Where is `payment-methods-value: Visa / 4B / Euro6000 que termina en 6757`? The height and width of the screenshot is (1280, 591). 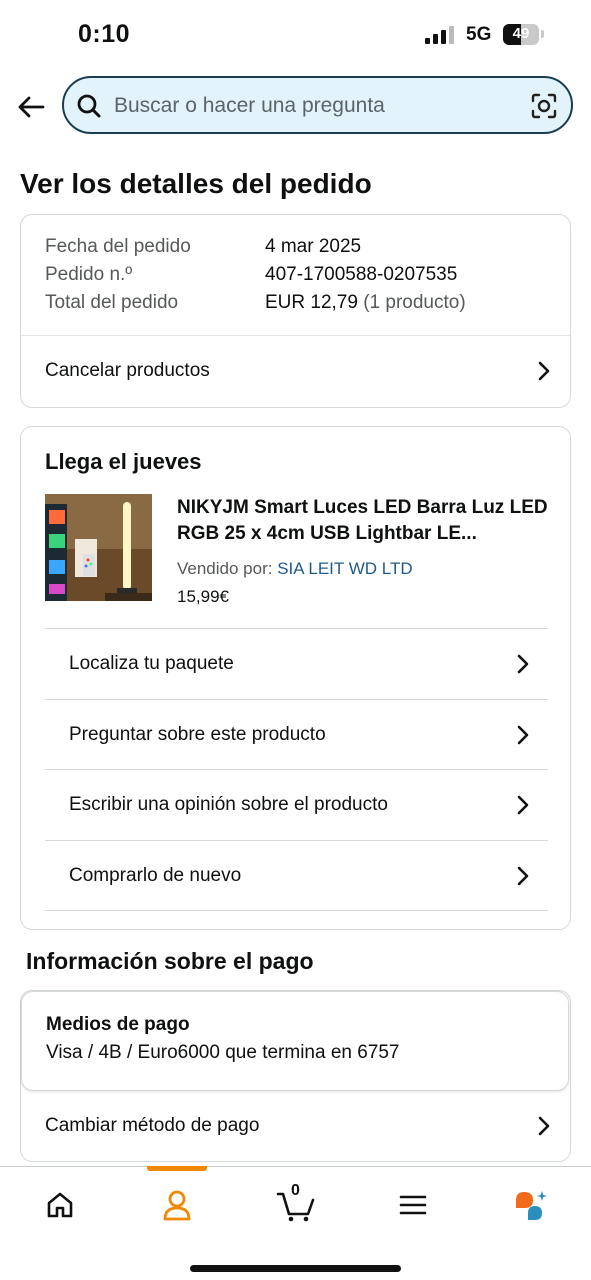 payment-methods-value: Visa / 4B / Euro6000 que termina en 6757 is located at coordinates (223, 1052).